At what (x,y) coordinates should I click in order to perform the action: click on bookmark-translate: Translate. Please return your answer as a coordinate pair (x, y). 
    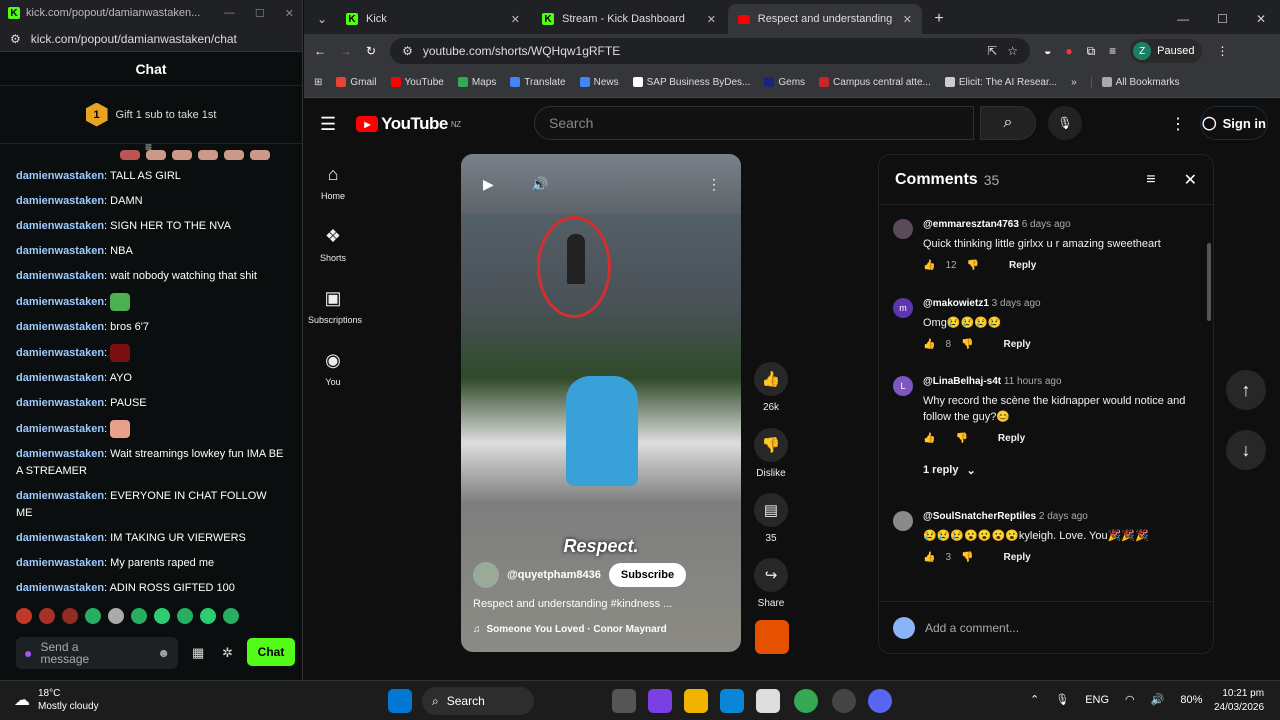
    Looking at the image, I should click on (538, 82).